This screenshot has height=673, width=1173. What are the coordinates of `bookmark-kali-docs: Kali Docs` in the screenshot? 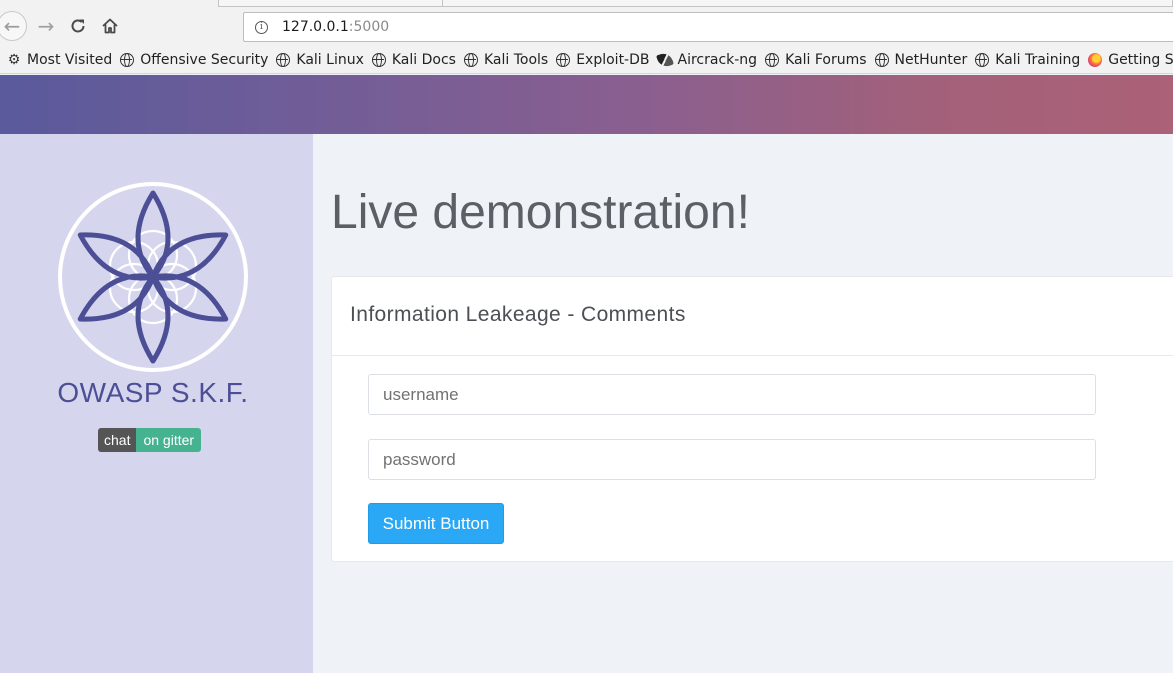 It's located at (414, 60).